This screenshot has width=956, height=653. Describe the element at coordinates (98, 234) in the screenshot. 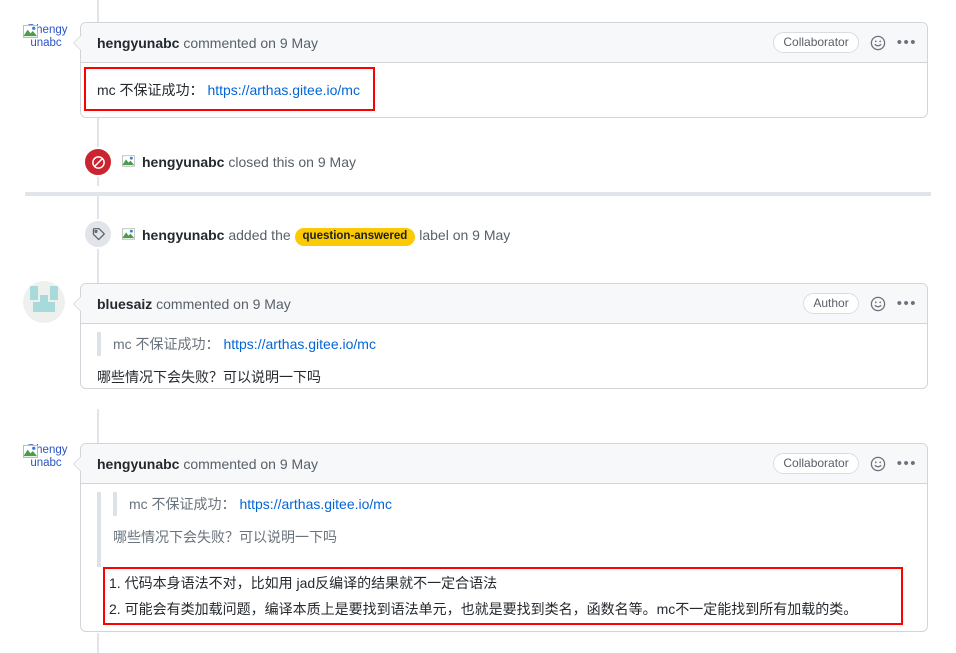

I see `tag-icon` at that location.